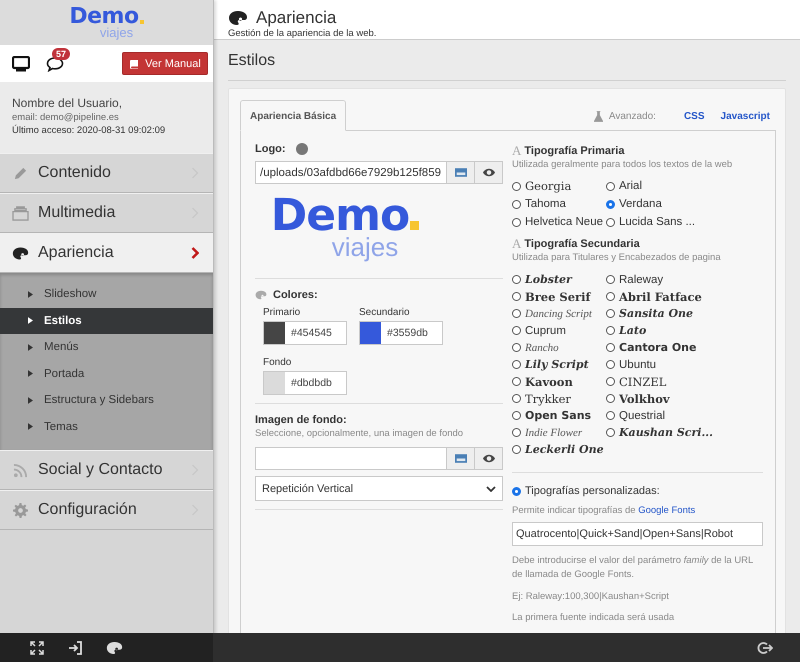 Image resolution: width=800 pixels, height=662 pixels. What do you see at coordinates (617, 257) in the screenshot?
I see `section-hint: Utilizada para Titulares y Encabezados de pagina` at bounding box center [617, 257].